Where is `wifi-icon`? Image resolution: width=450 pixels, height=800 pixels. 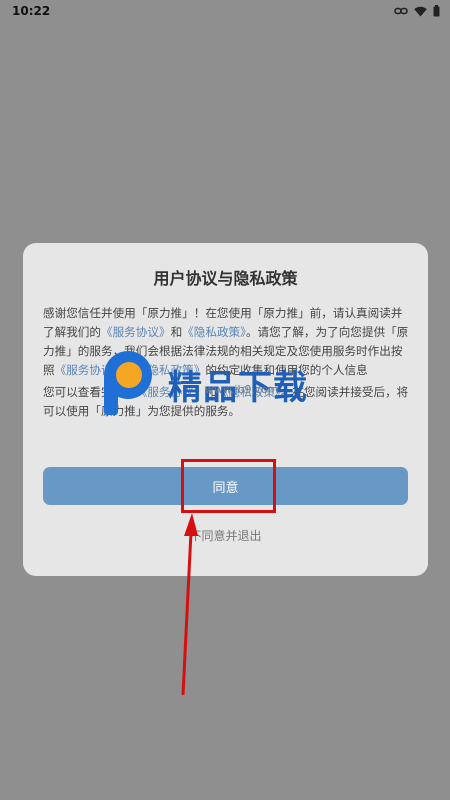
wifi-icon is located at coordinates (420, 11).